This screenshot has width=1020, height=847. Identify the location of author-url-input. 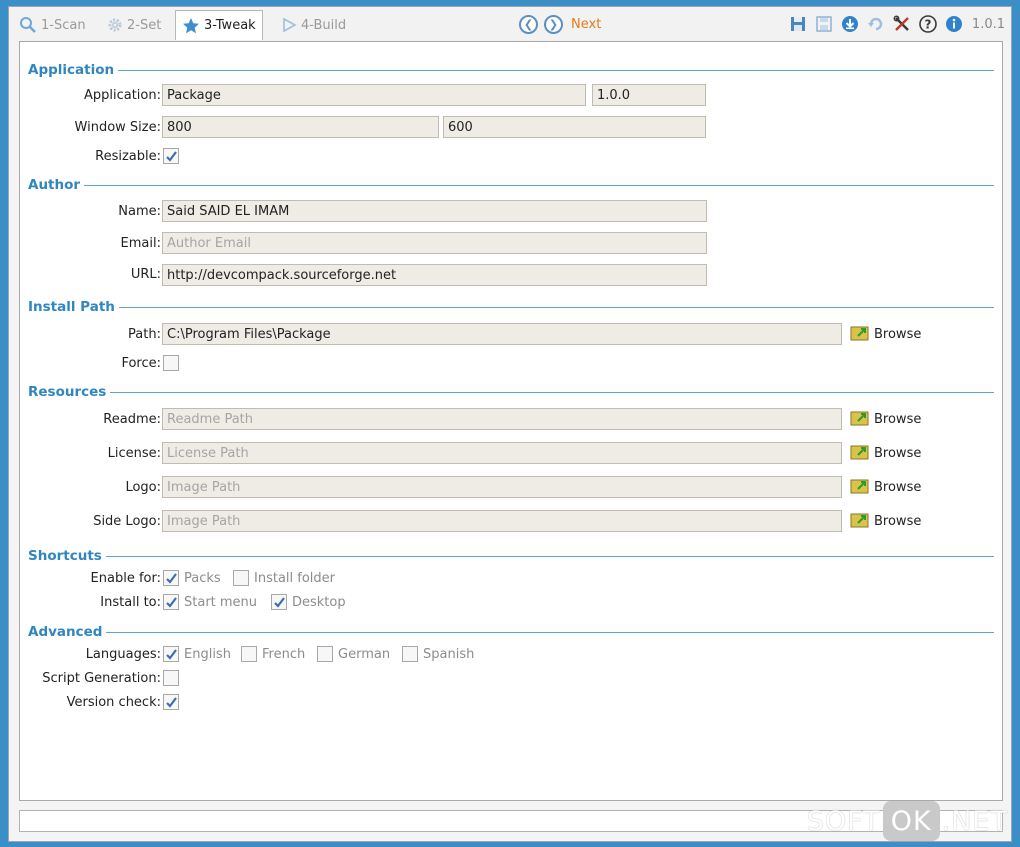
(434, 275).